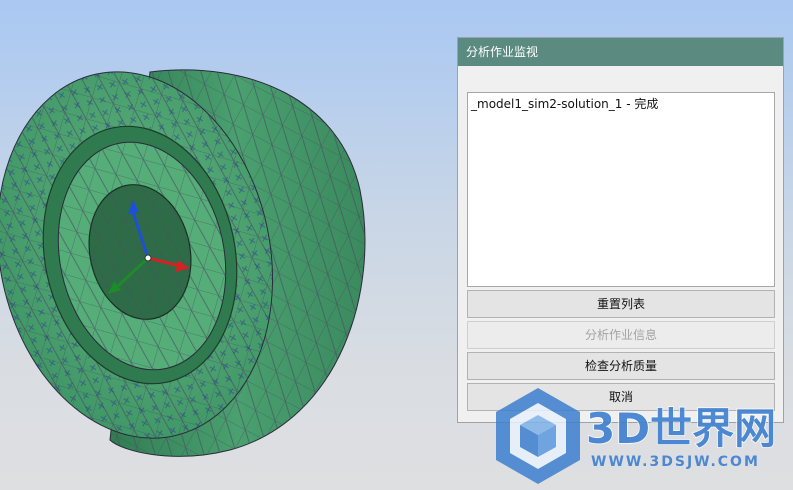  I want to click on job-list-item: _model1_sim2-solution_1 - 完成, so click(621, 104).